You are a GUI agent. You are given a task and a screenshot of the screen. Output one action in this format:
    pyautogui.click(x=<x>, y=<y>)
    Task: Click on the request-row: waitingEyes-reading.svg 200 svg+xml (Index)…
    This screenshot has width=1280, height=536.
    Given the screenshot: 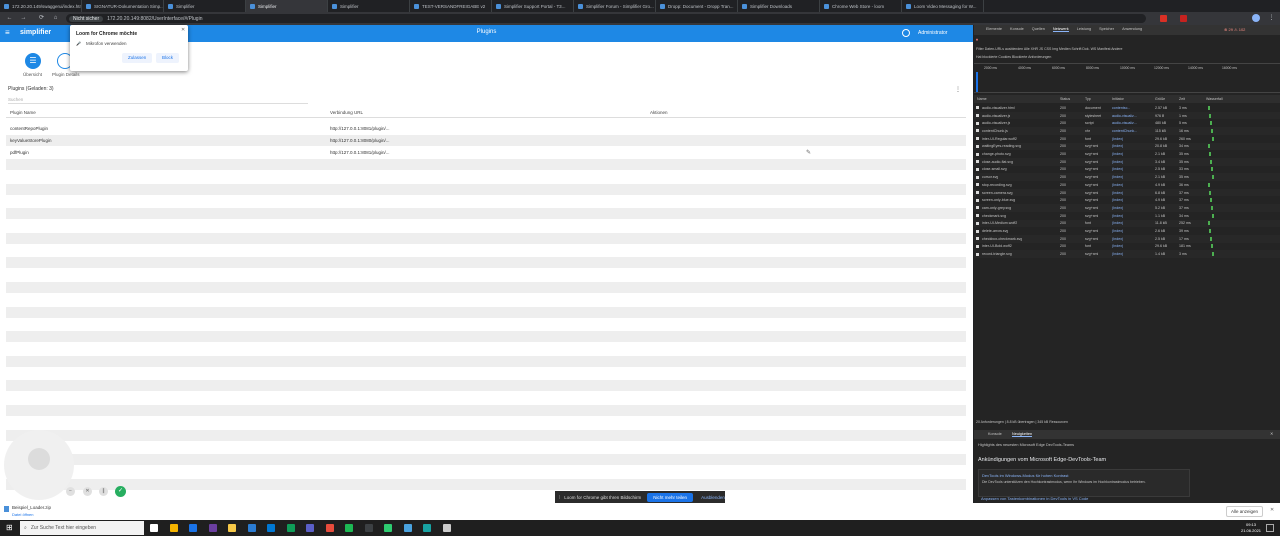 What is the action you would take?
    pyautogui.click(x=1127, y=146)
    